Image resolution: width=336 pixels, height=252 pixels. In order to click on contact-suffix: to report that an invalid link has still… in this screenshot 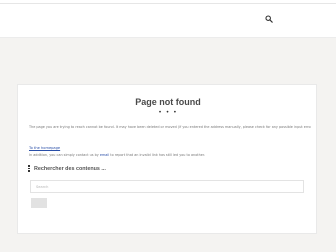, I will do `click(157, 155)`.